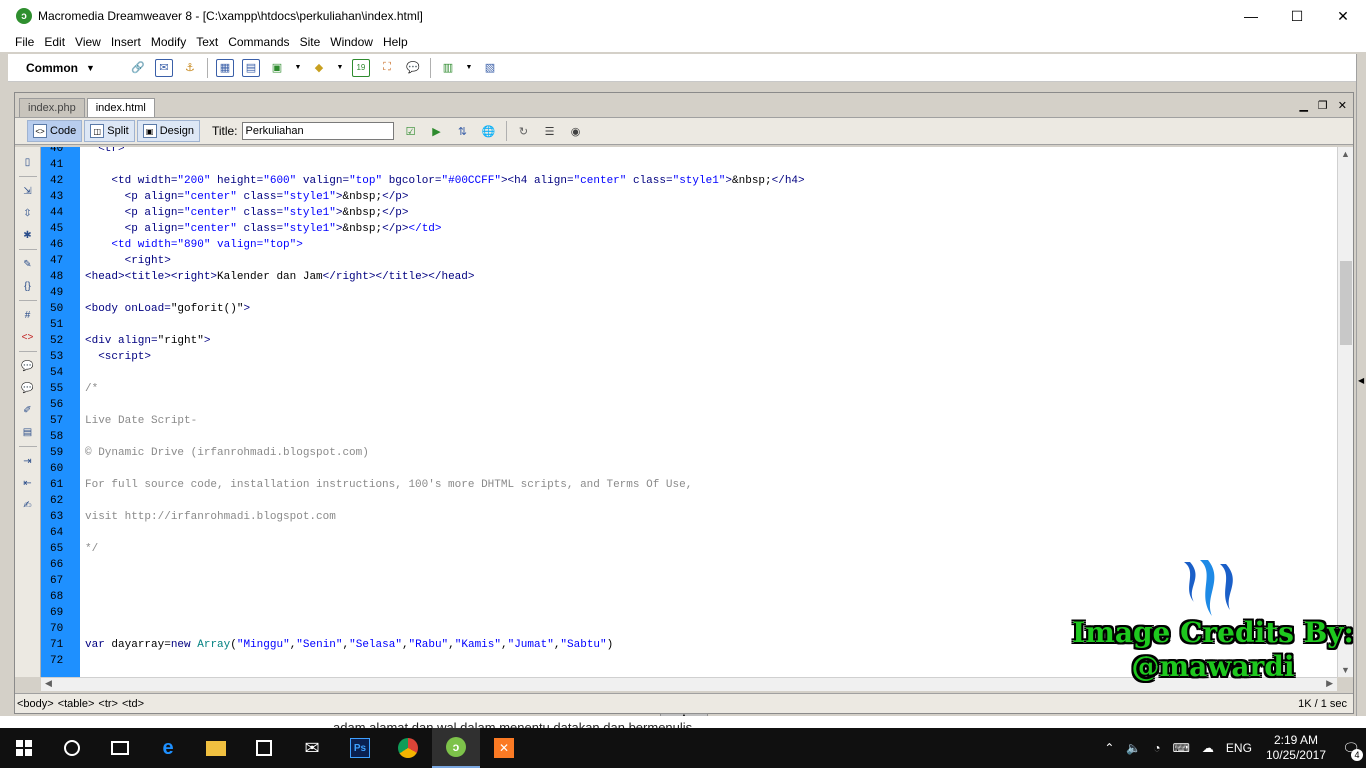  What do you see at coordinates (319, 68) in the screenshot?
I see `media-icon: ◆` at bounding box center [319, 68].